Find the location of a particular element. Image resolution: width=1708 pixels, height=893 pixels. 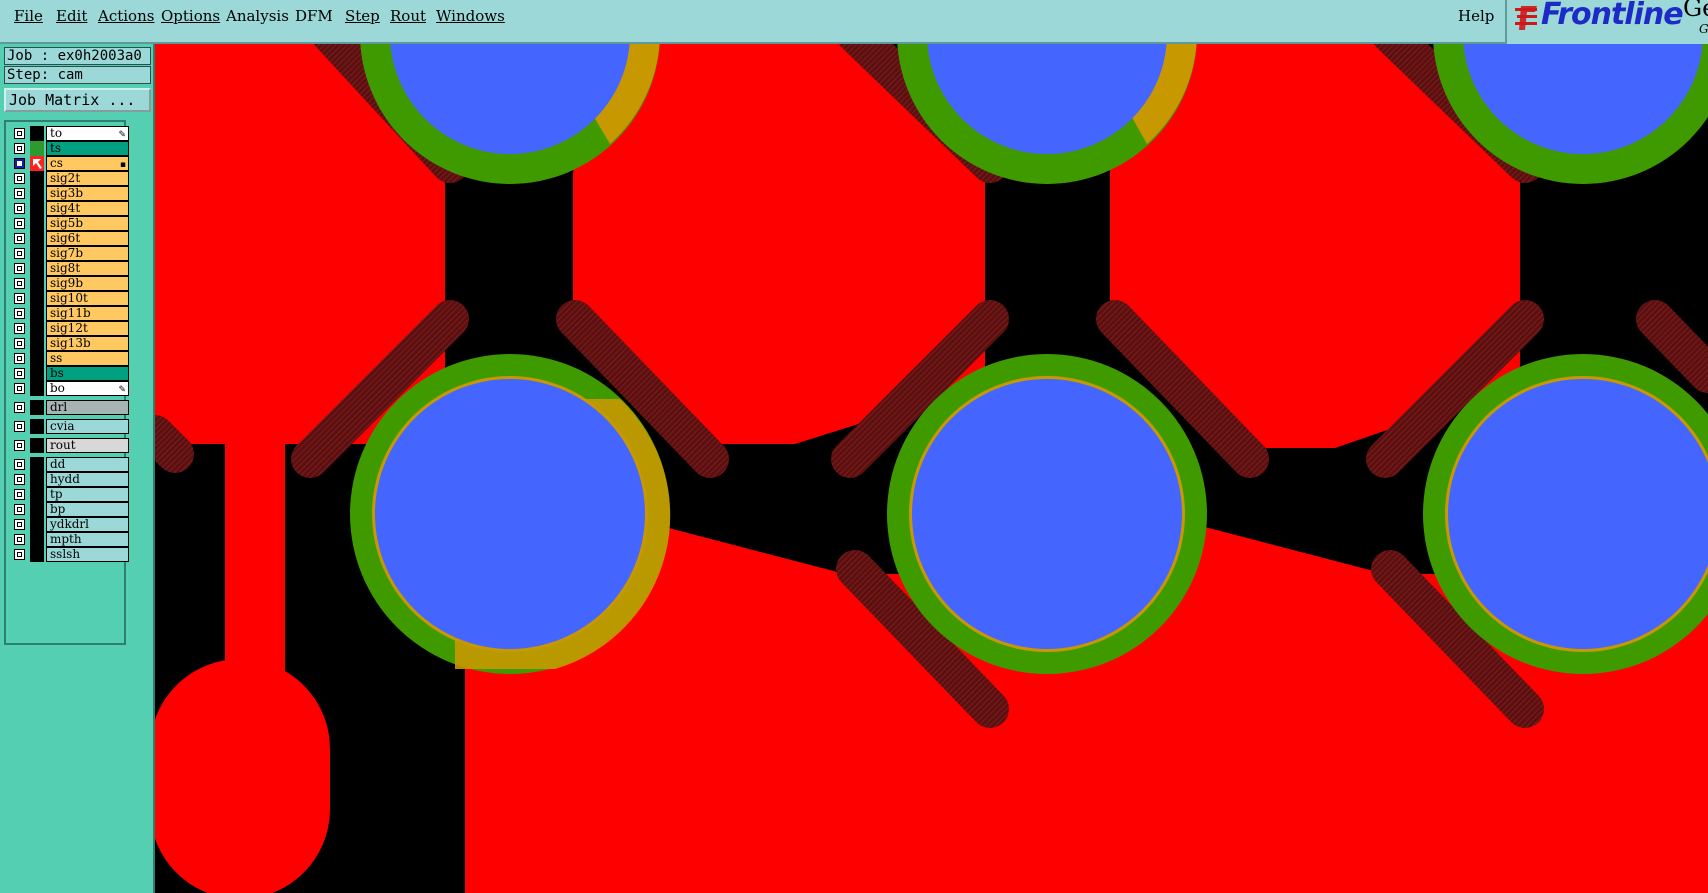

layer-row-sig13b: sig13b is located at coordinates (69, 343).